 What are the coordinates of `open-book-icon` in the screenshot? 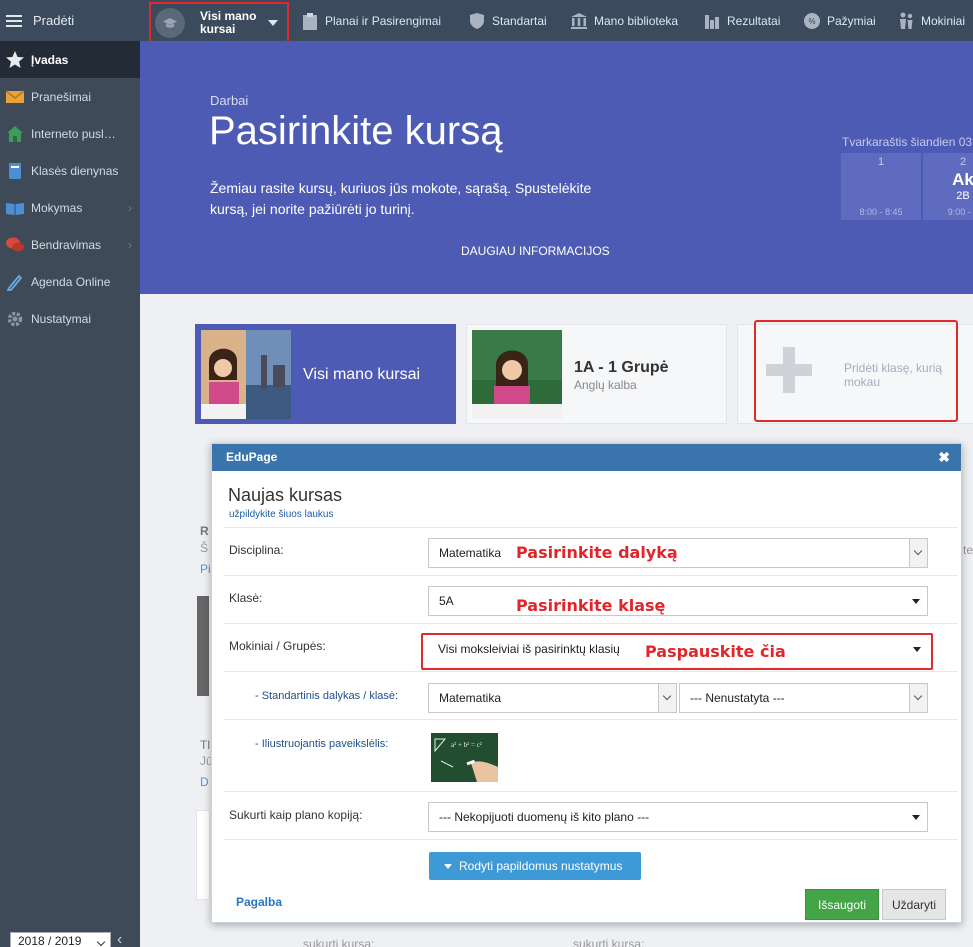 It's located at (15, 208).